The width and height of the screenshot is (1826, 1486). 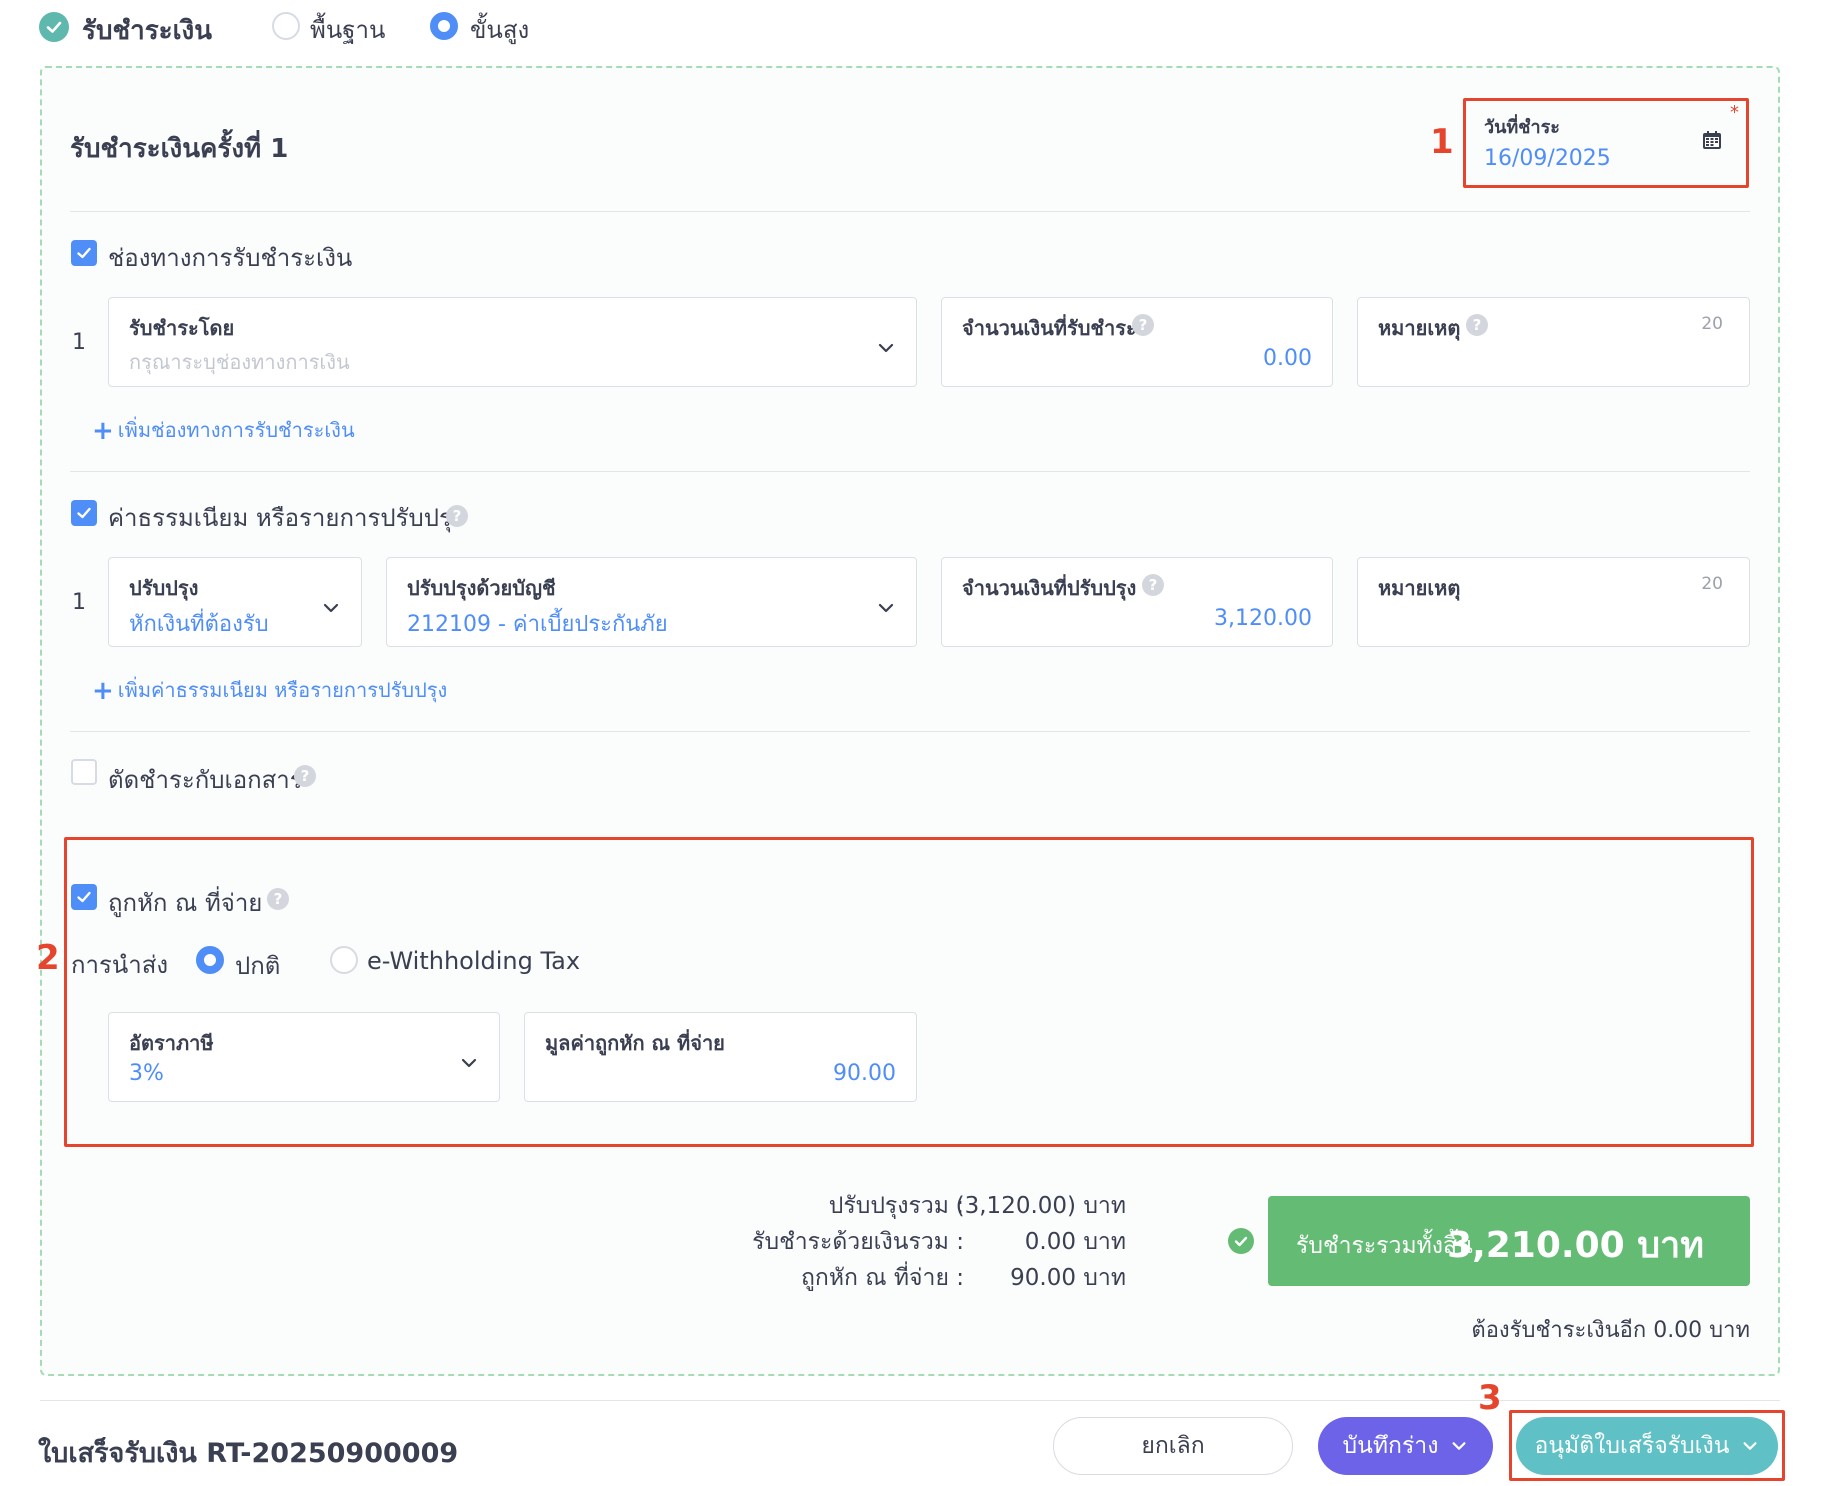 I want to click on mode-advanced-label: ขั้นสูง, so click(x=499, y=29).